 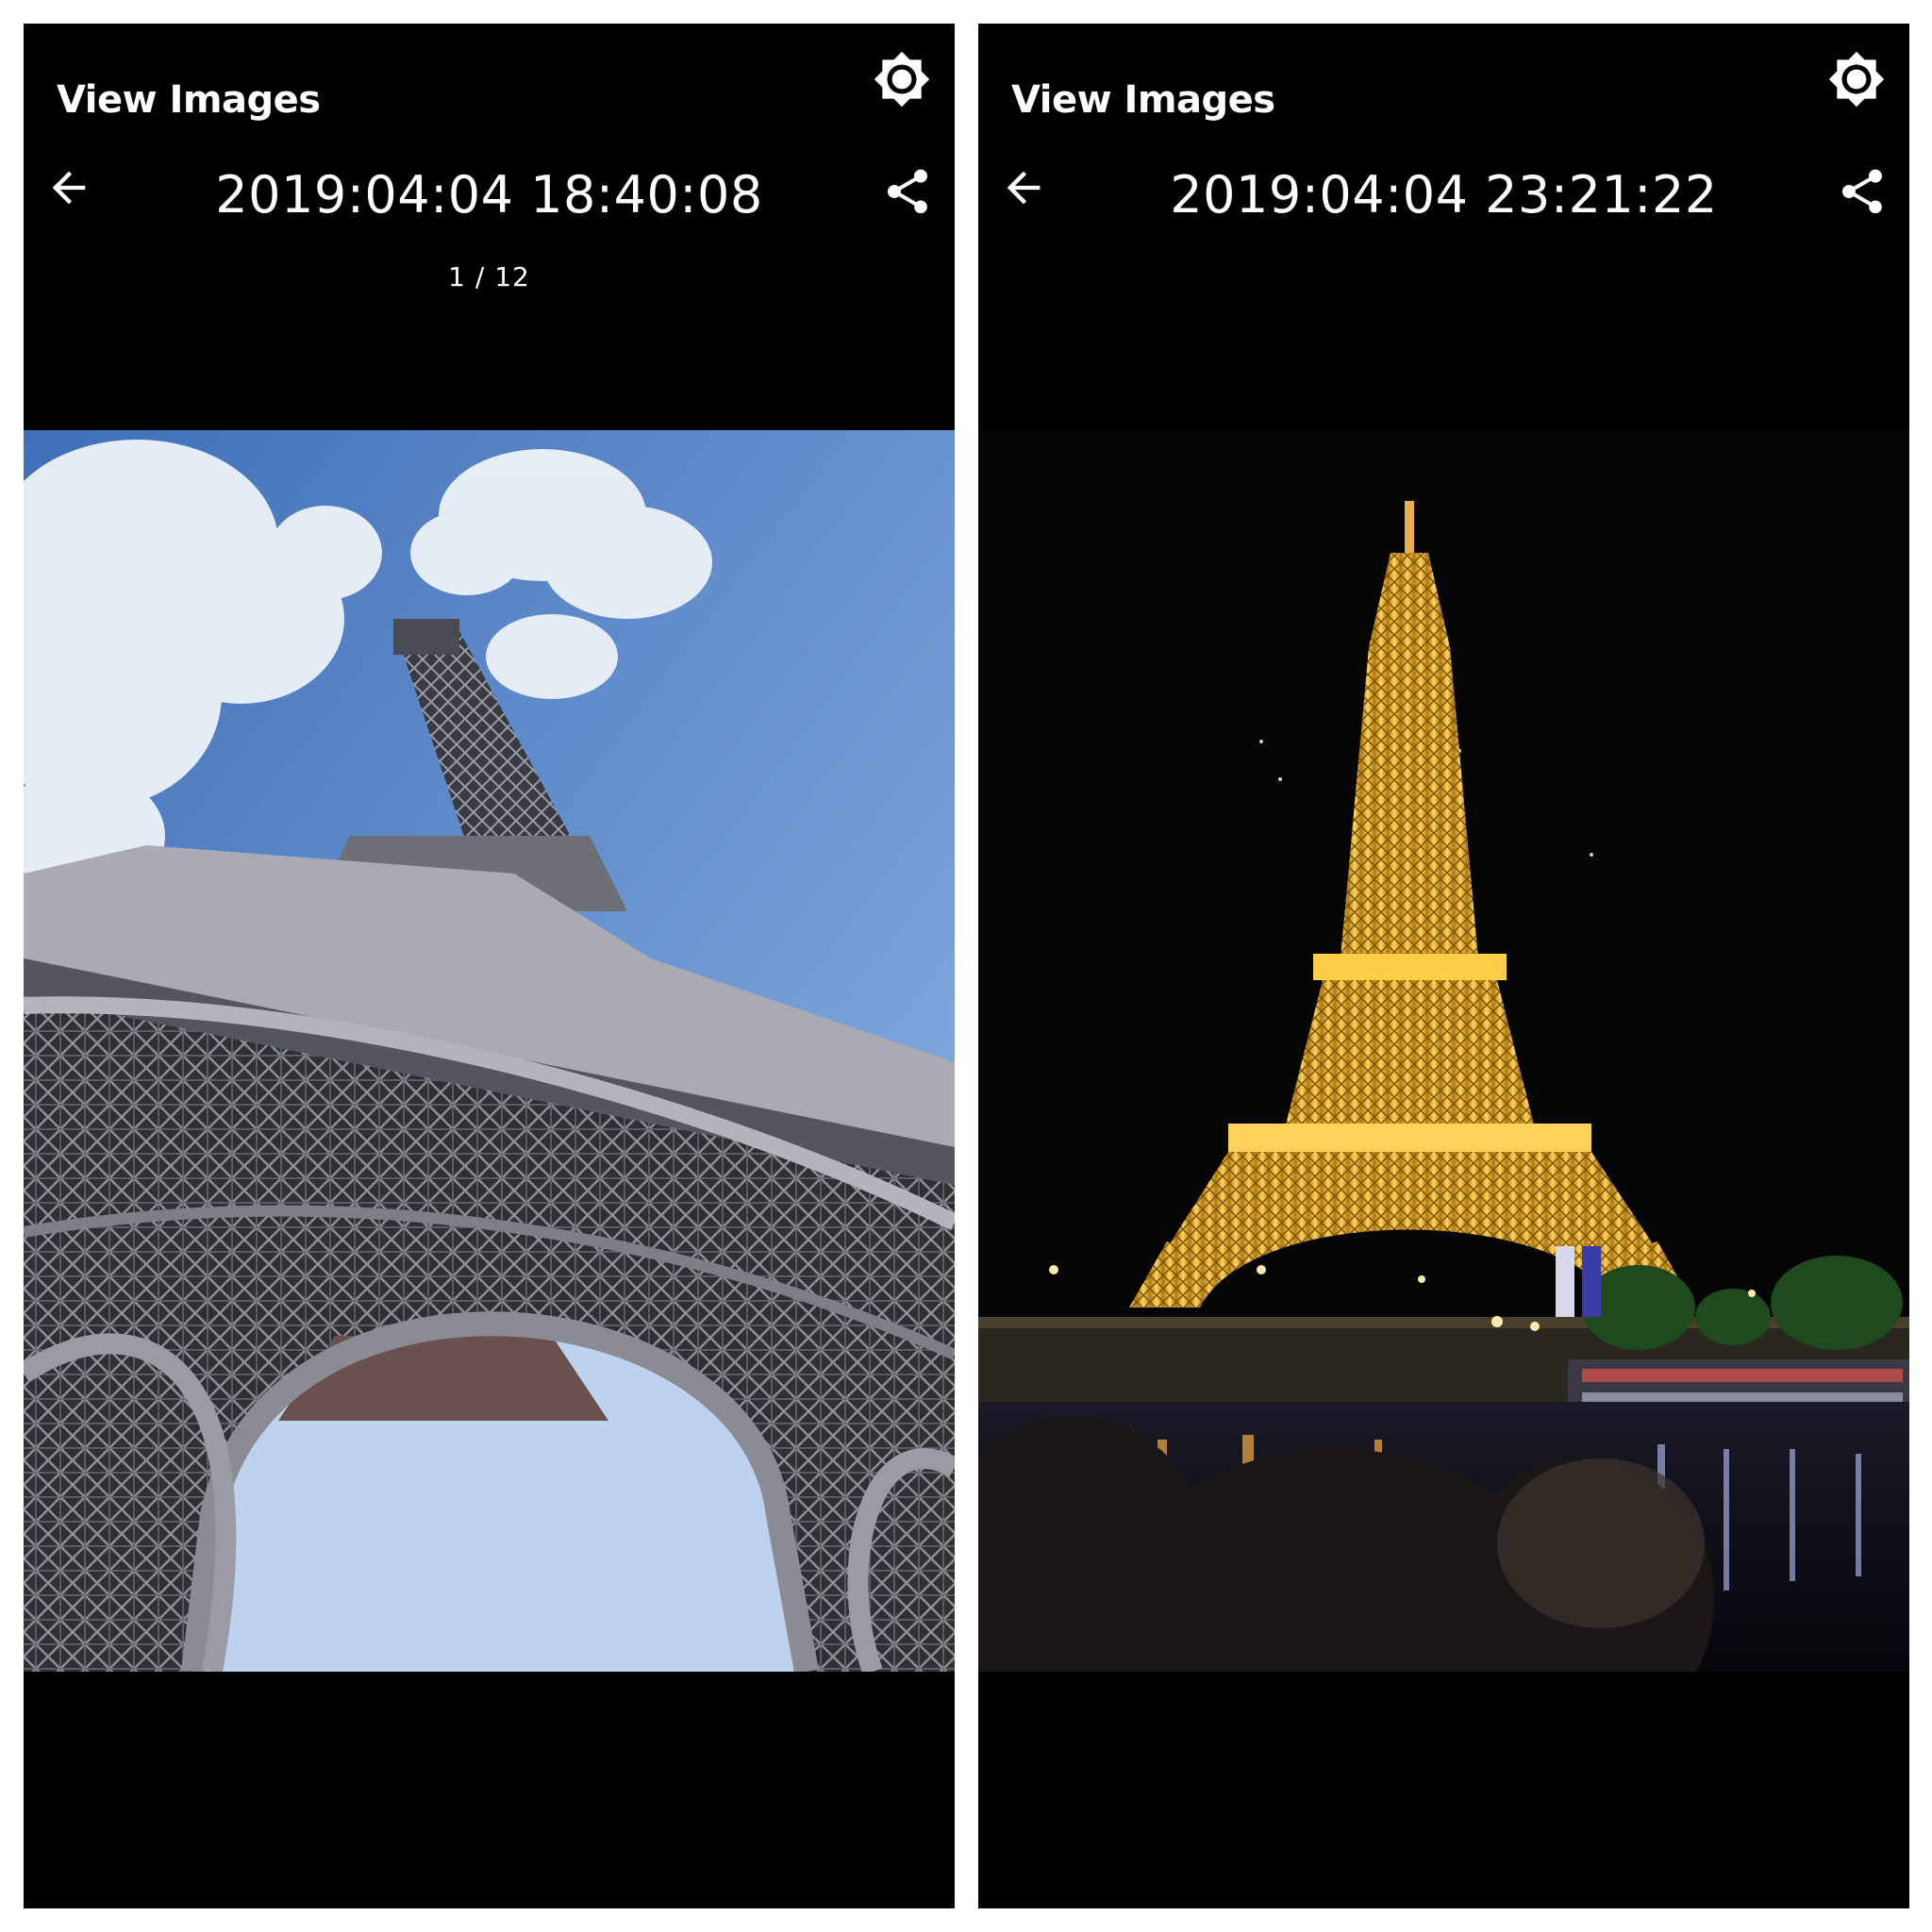 What do you see at coordinates (489, 195) in the screenshot?
I see `photo-timestamp: 2019:04:04 18:40:08` at bounding box center [489, 195].